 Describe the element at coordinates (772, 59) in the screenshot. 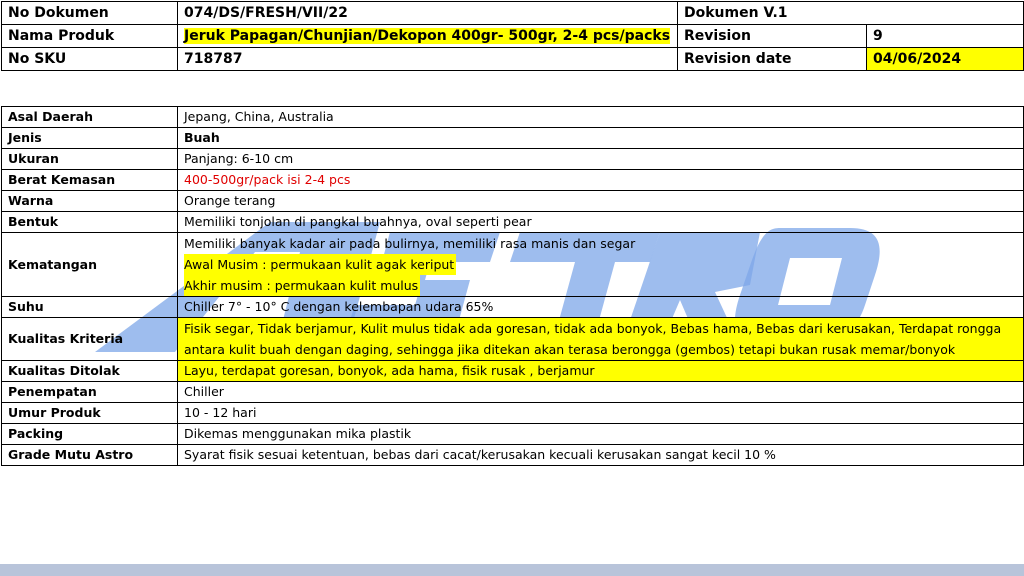

I see `revision-date-label: Revision date` at that location.